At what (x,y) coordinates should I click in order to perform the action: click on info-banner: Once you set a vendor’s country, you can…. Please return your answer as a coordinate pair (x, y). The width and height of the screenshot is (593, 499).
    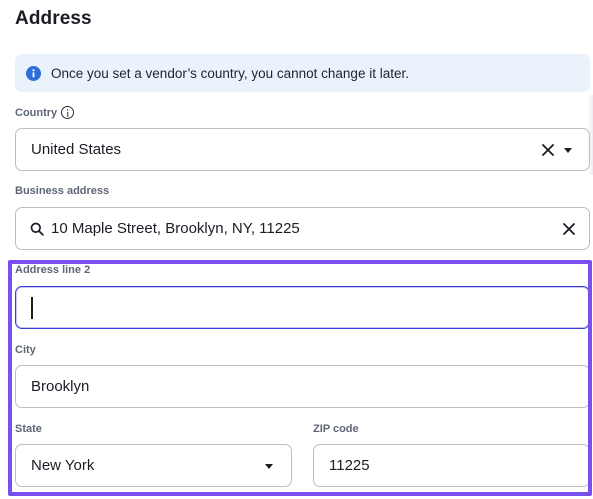
    Looking at the image, I should click on (302, 73).